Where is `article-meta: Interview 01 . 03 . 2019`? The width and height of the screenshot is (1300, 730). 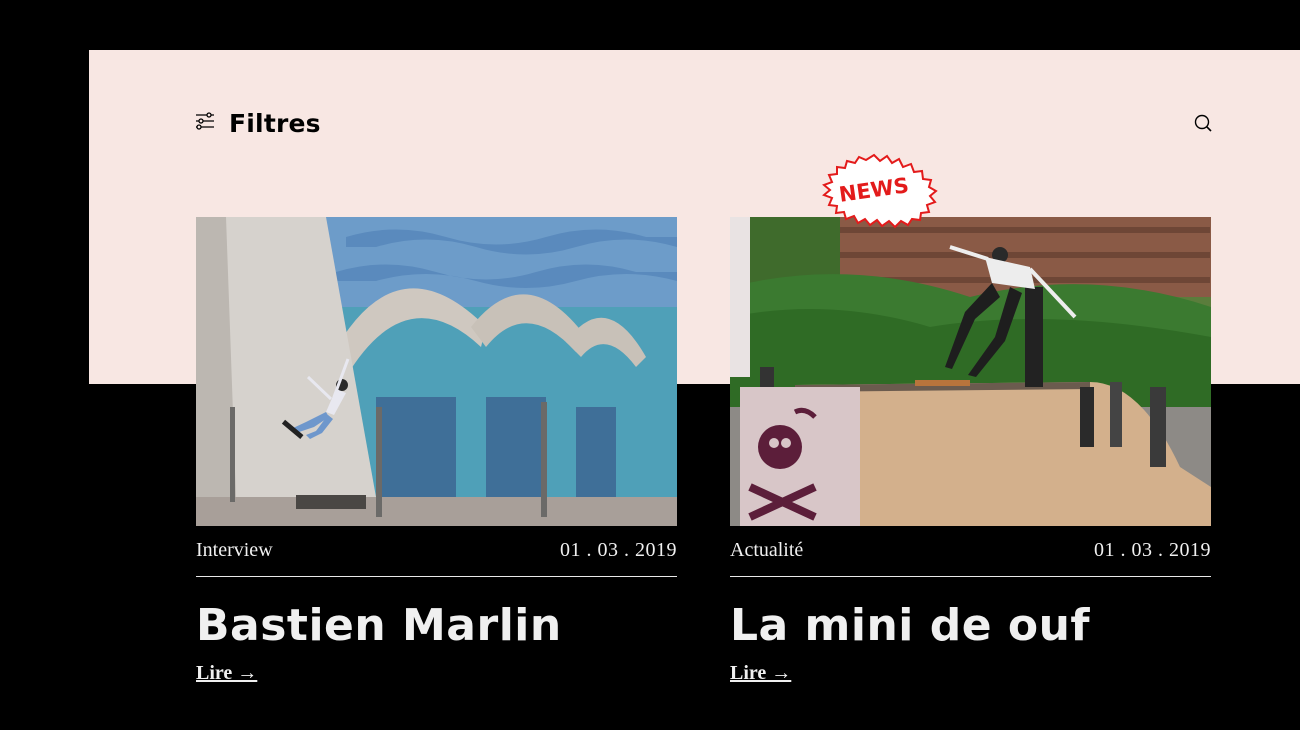 article-meta: Interview 01 . 03 . 2019 is located at coordinates (436, 551).